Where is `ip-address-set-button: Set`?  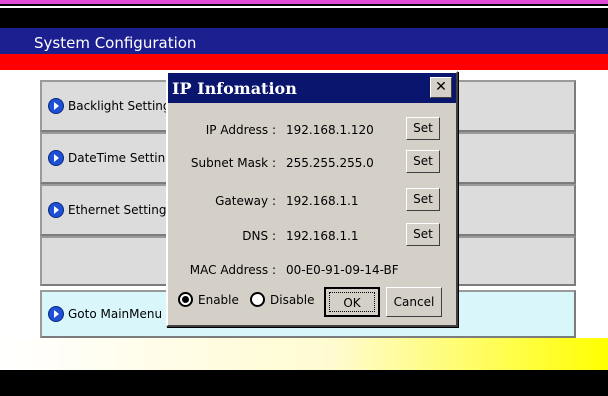 ip-address-set-button: Set is located at coordinates (423, 128).